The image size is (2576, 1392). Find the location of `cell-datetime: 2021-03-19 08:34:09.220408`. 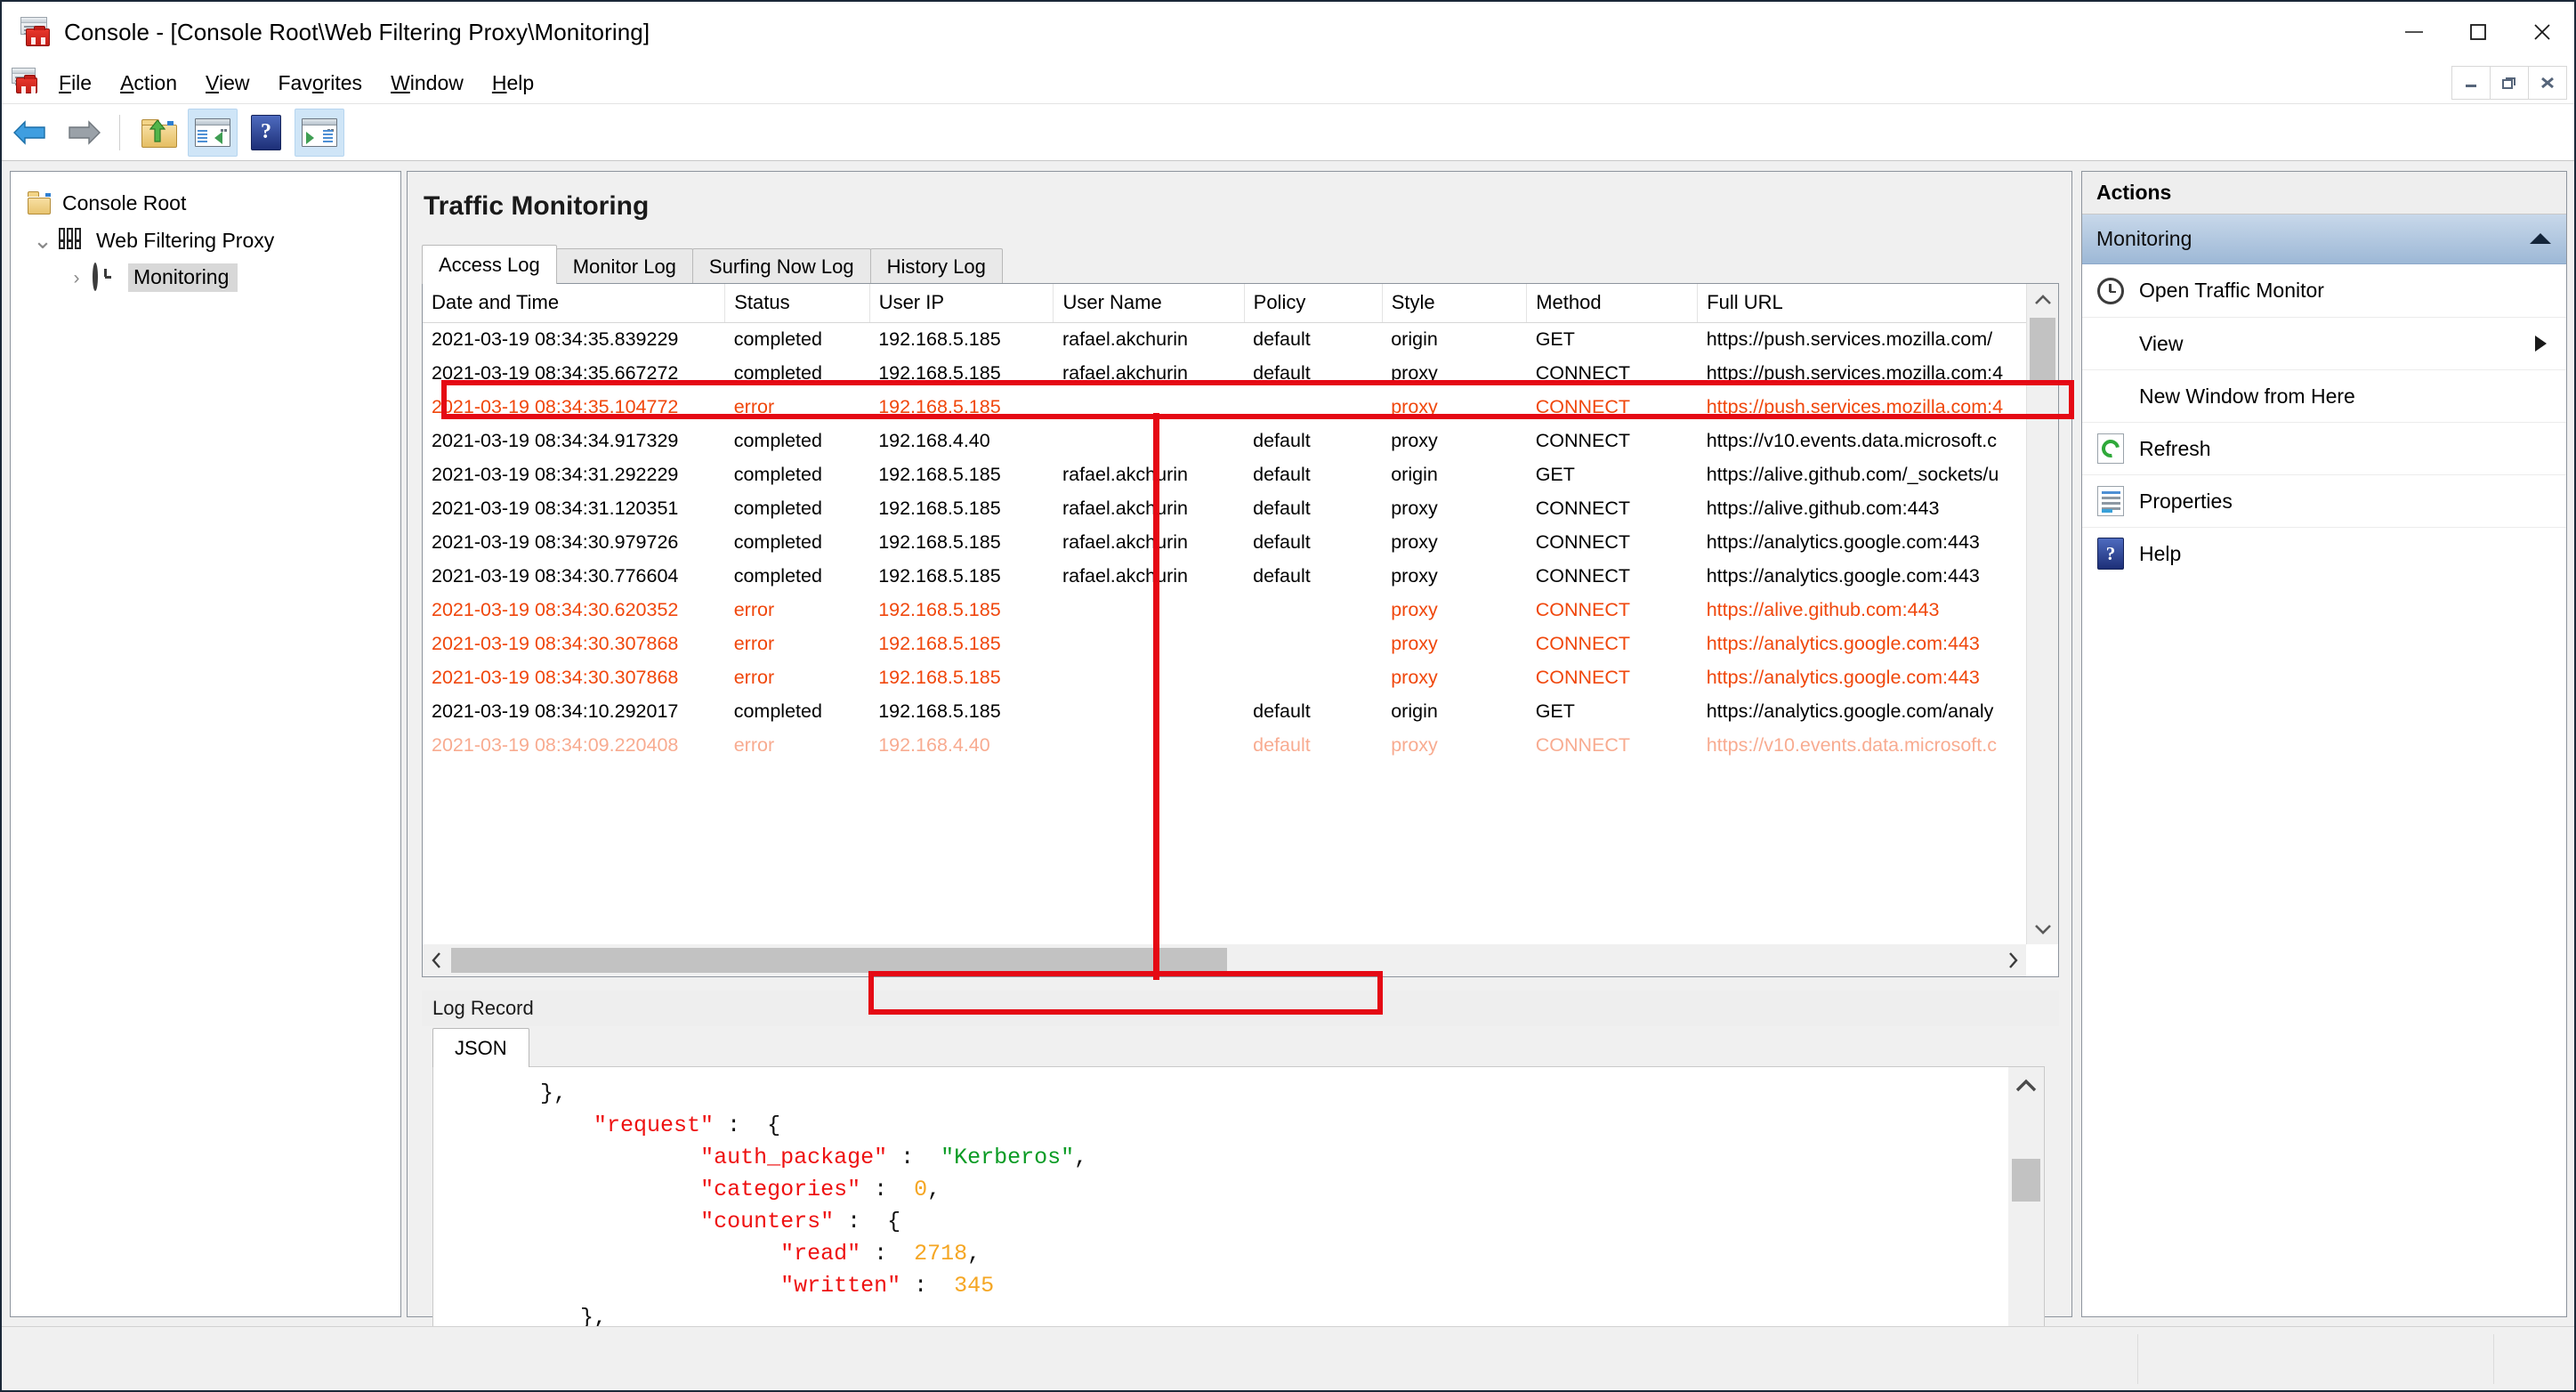

cell-datetime: 2021-03-19 08:34:09.220408 is located at coordinates (555, 745).